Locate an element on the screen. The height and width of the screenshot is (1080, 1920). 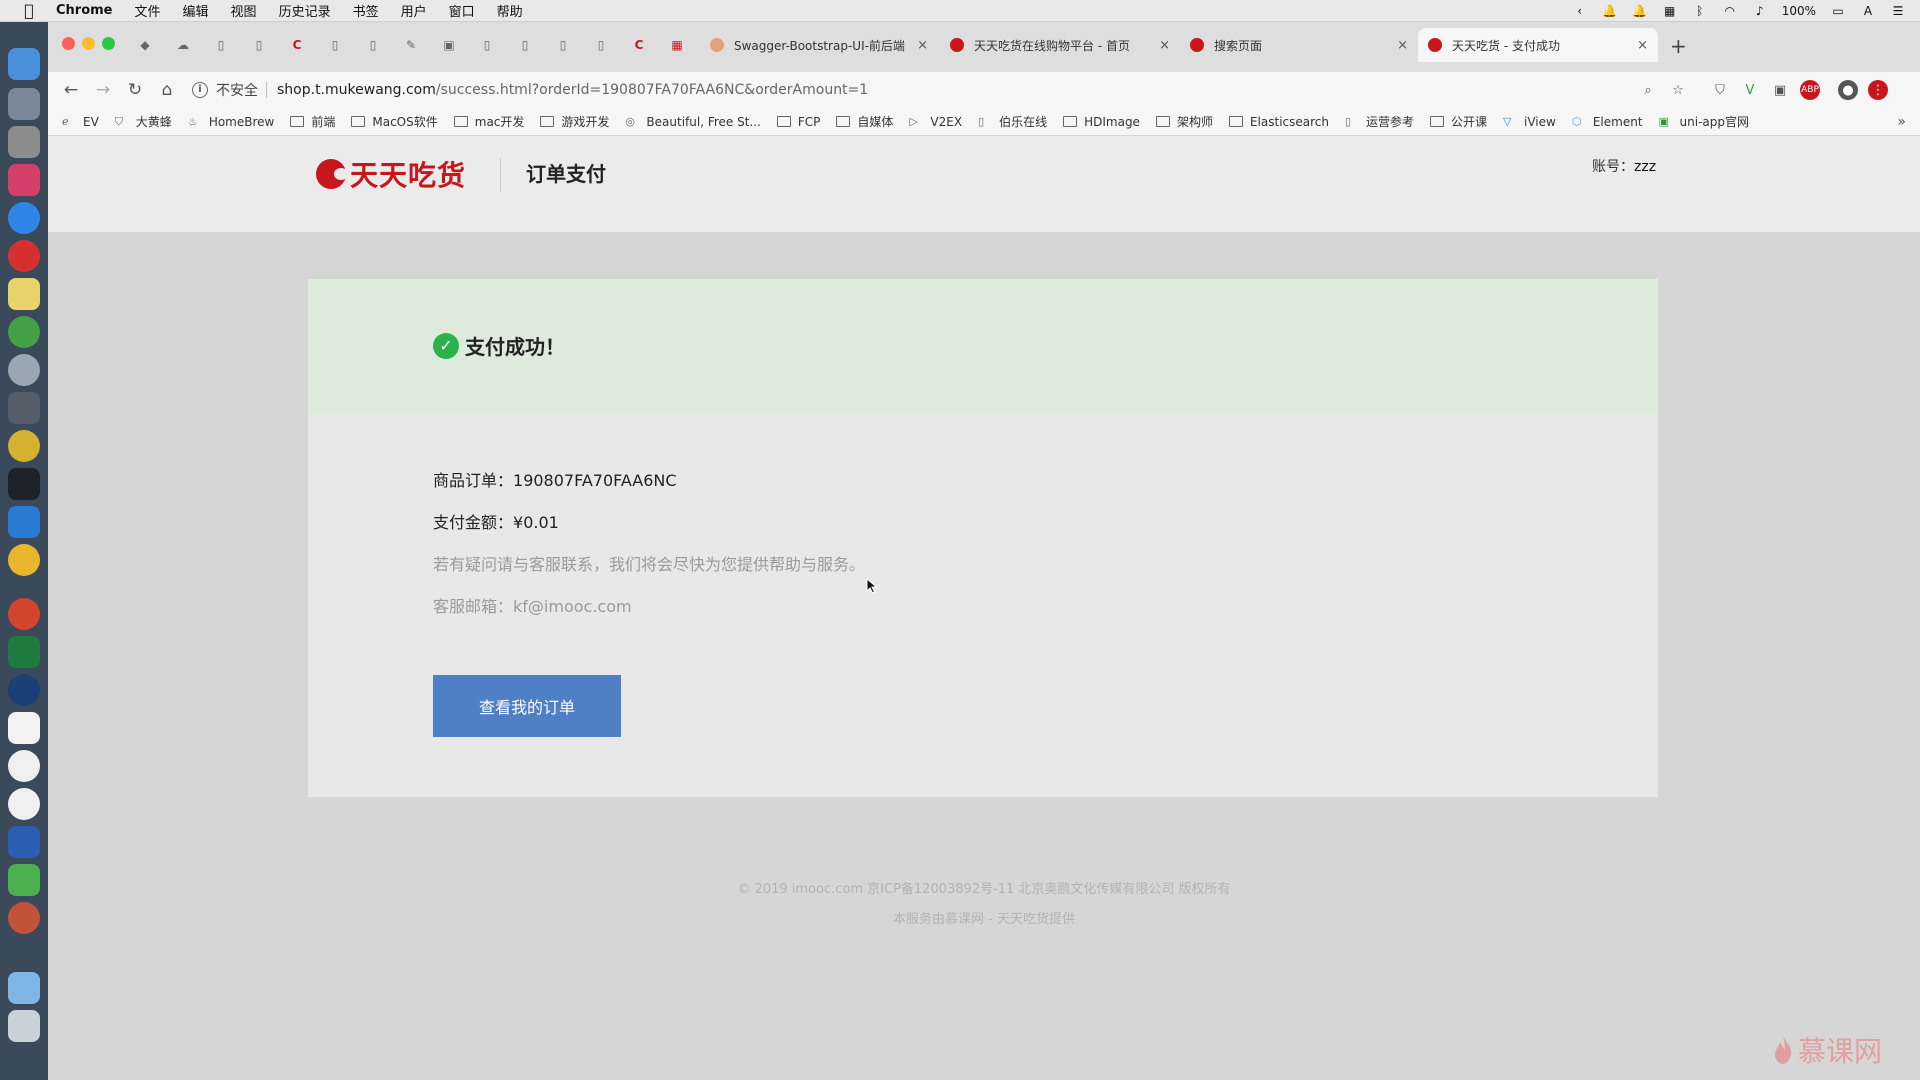
extension-puzzle-icon: ▣ is located at coordinates (1780, 90).